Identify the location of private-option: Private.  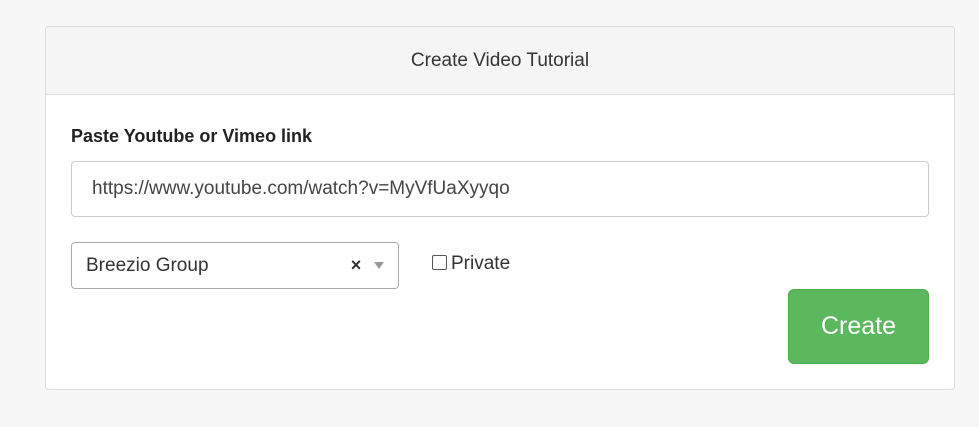
(471, 264).